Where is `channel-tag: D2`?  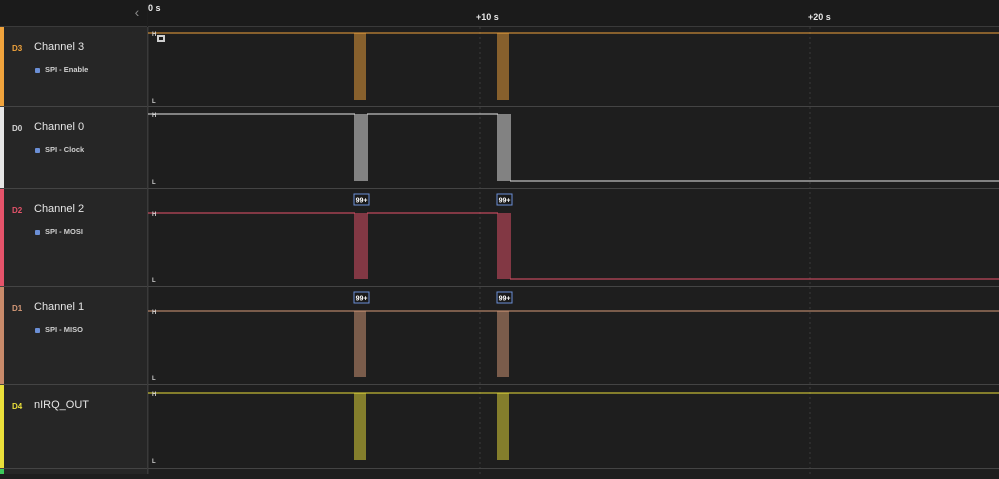 channel-tag: D2 is located at coordinates (17, 210).